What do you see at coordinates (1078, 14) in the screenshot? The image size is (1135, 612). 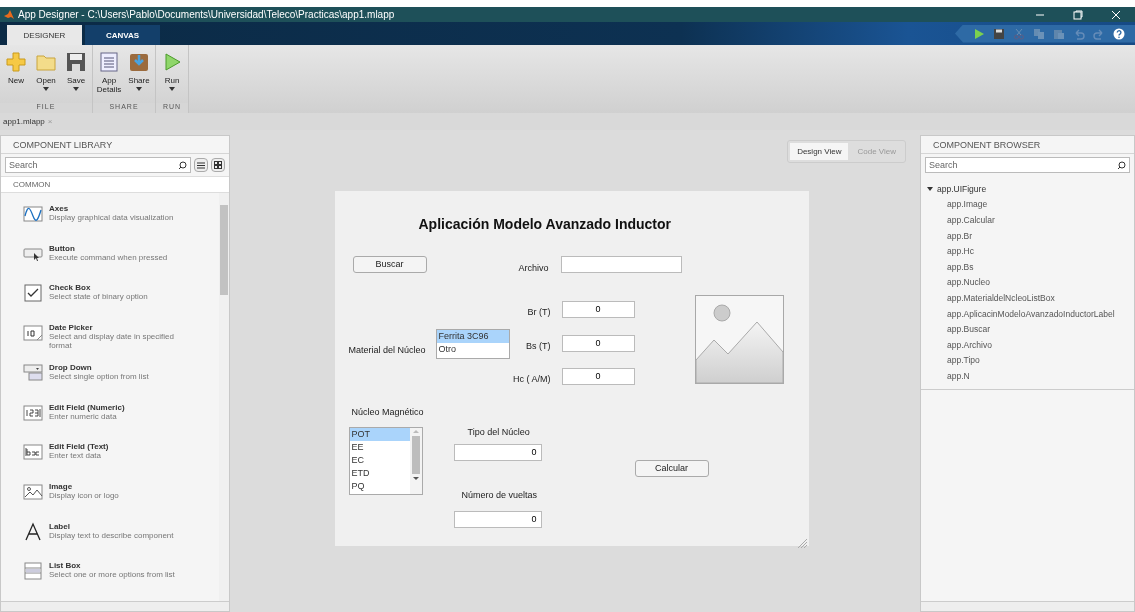 I see `maximize-icon` at bounding box center [1078, 14].